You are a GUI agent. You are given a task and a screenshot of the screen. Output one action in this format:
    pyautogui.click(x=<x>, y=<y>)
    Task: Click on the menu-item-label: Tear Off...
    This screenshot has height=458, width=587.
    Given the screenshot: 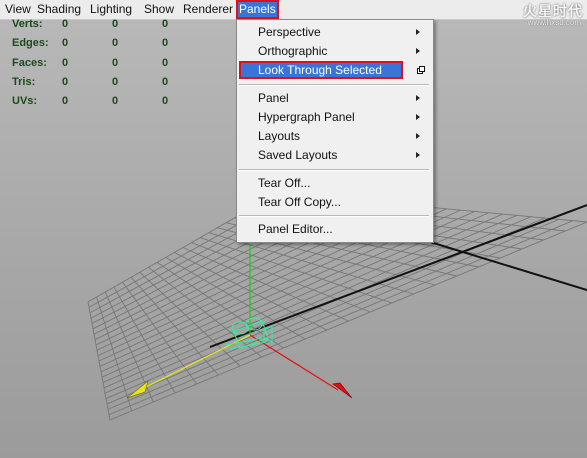 What is the action you would take?
    pyautogui.click(x=284, y=183)
    